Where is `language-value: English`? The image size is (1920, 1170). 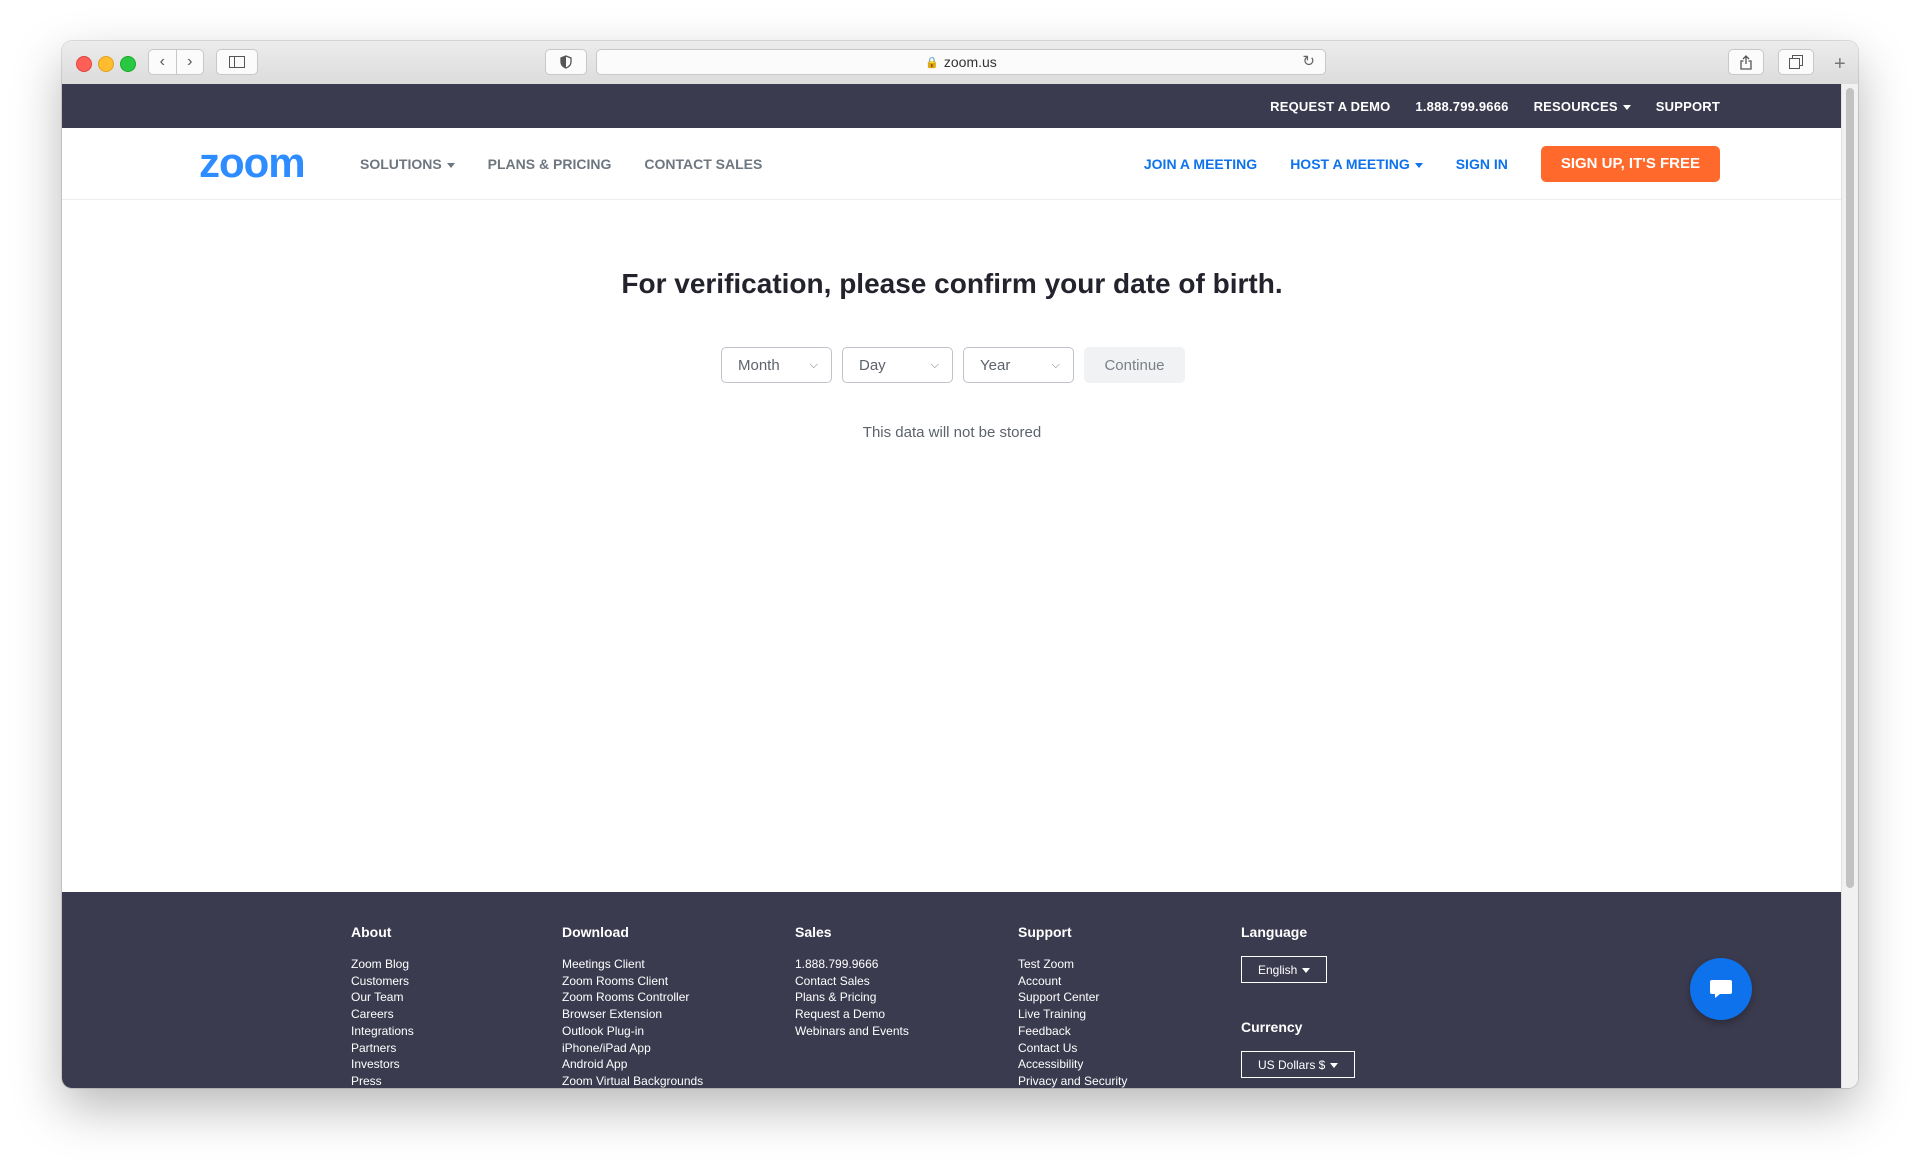
language-value: English is located at coordinates (1278, 970).